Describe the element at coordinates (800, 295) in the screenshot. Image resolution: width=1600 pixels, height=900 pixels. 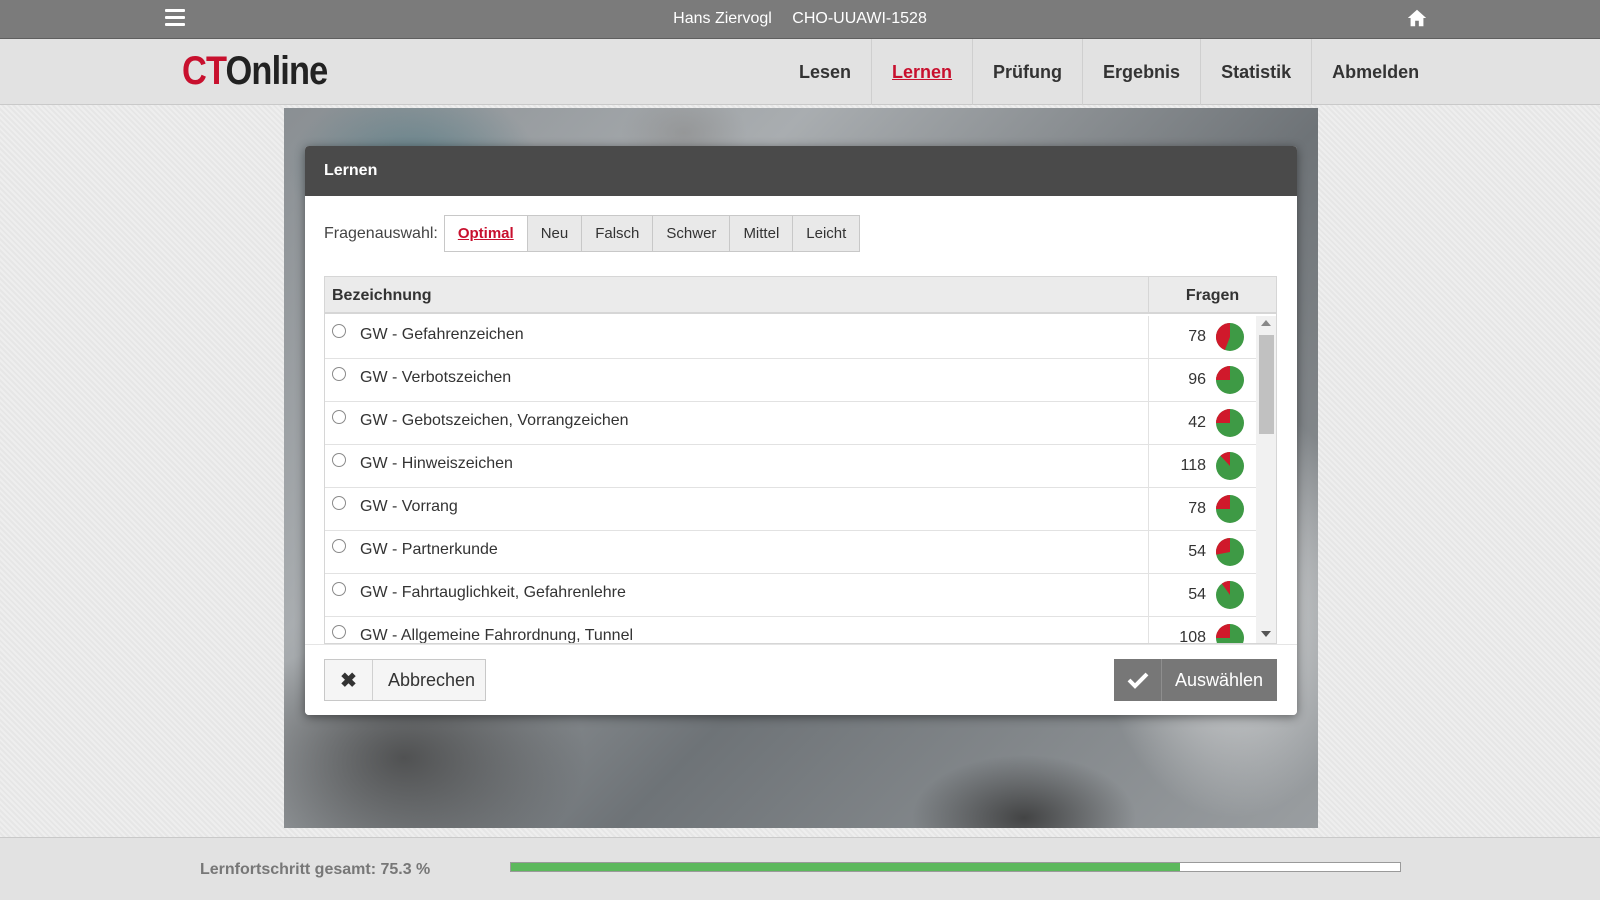
I see `table-header: Bezeichnung Fragen` at that location.